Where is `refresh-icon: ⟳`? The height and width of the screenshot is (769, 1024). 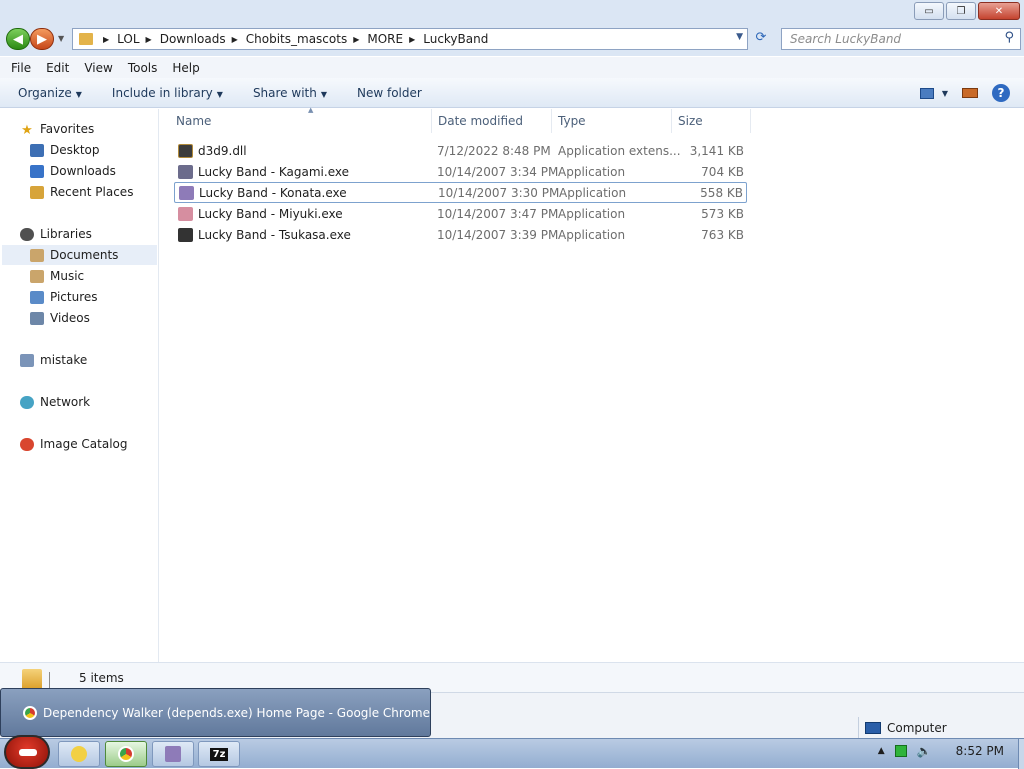
refresh-icon: ⟳ is located at coordinates (761, 39).